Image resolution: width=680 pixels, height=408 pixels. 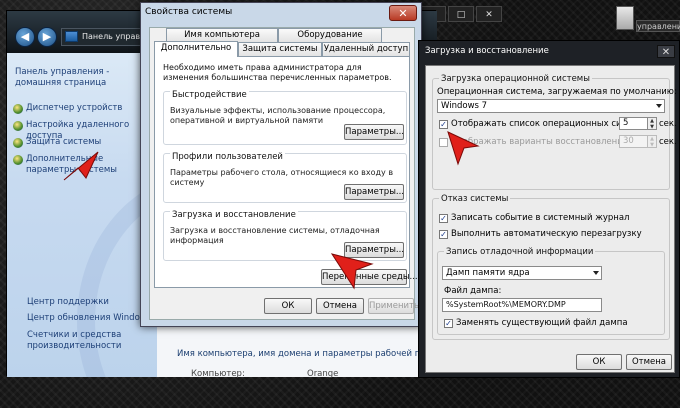 I want to click on auto-restart-label: Выполнить автоматическую перезагрузку, so click(x=546, y=234).